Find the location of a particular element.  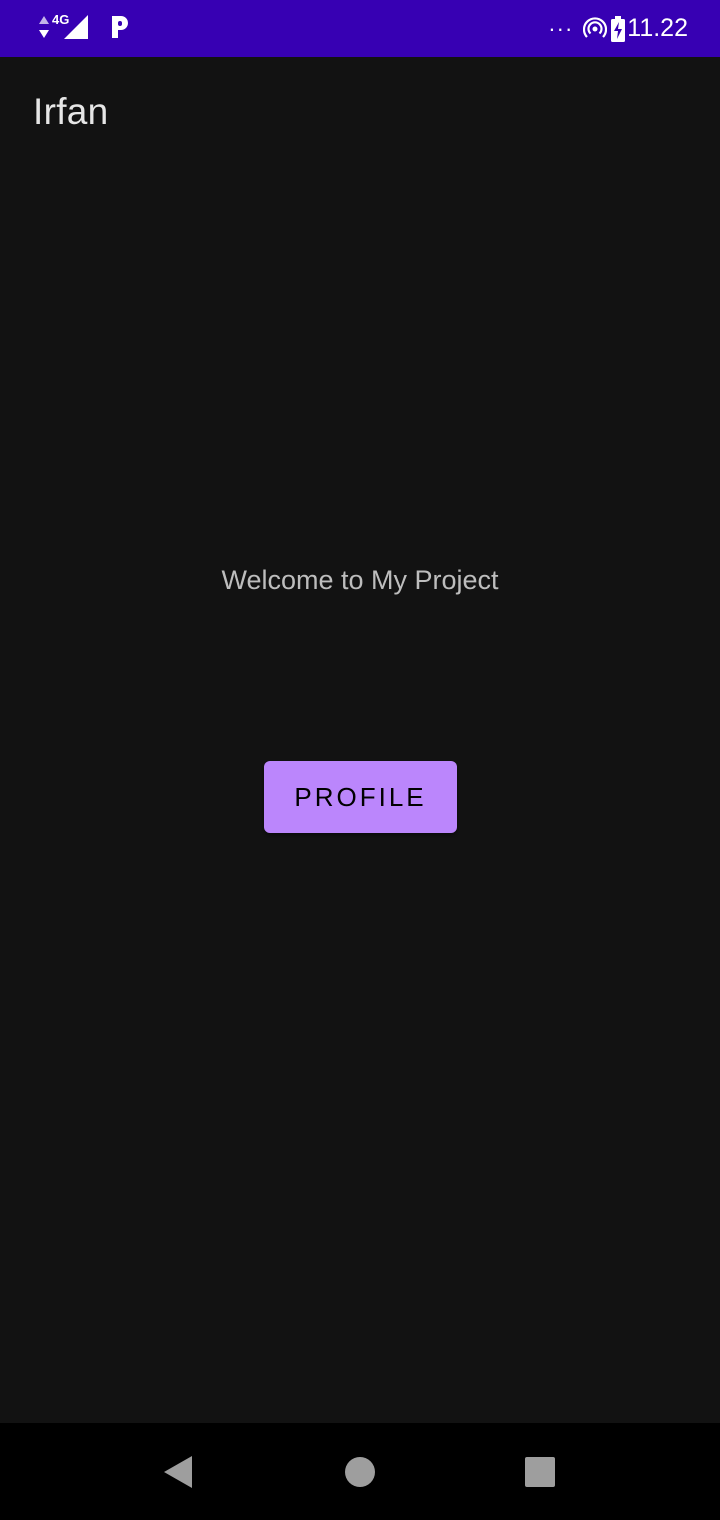

more-notifications-icon: ··· is located at coordinates (561, 28).